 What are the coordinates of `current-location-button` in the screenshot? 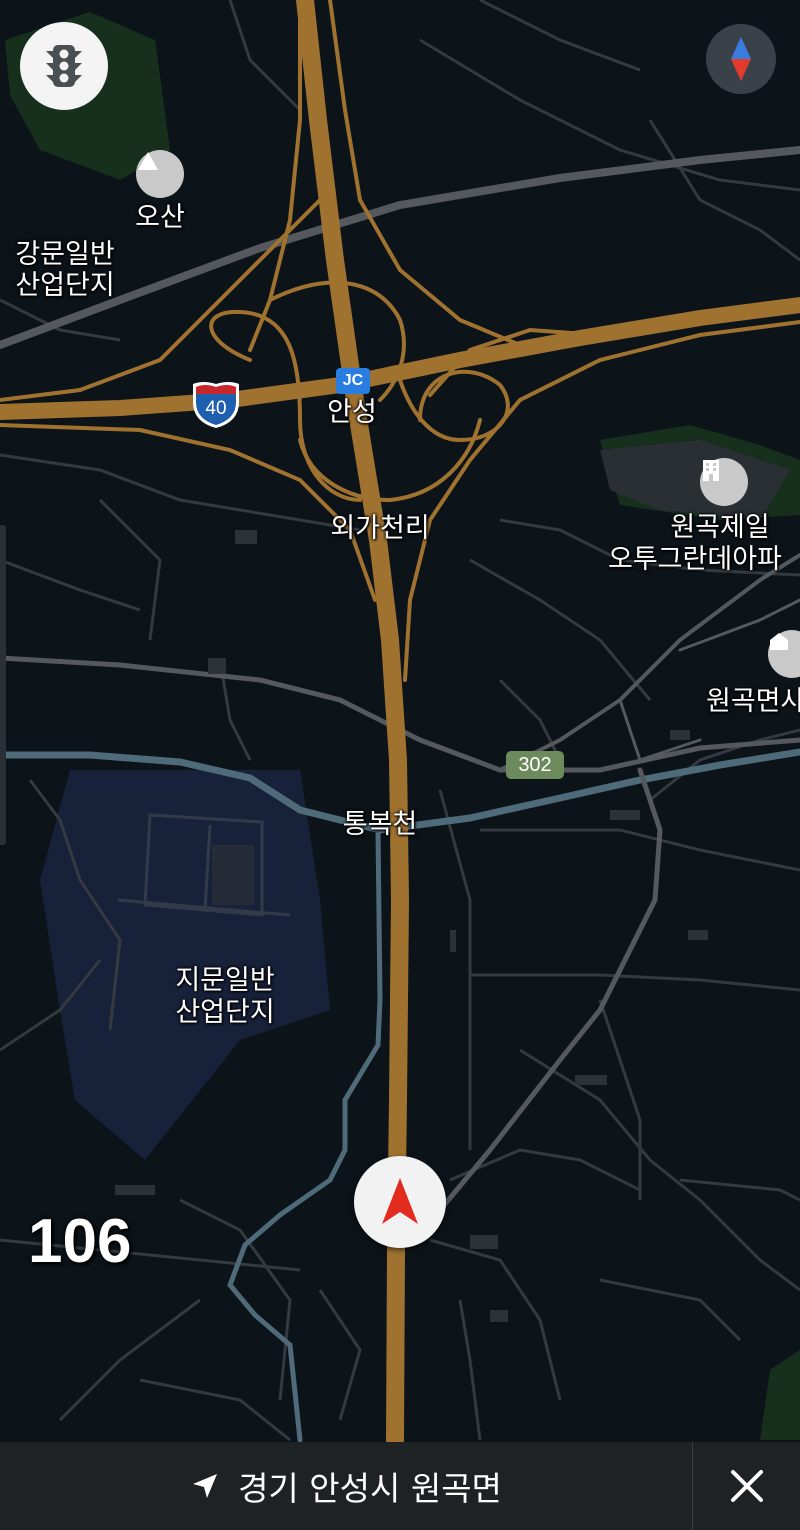 It's located at (400, 1202).